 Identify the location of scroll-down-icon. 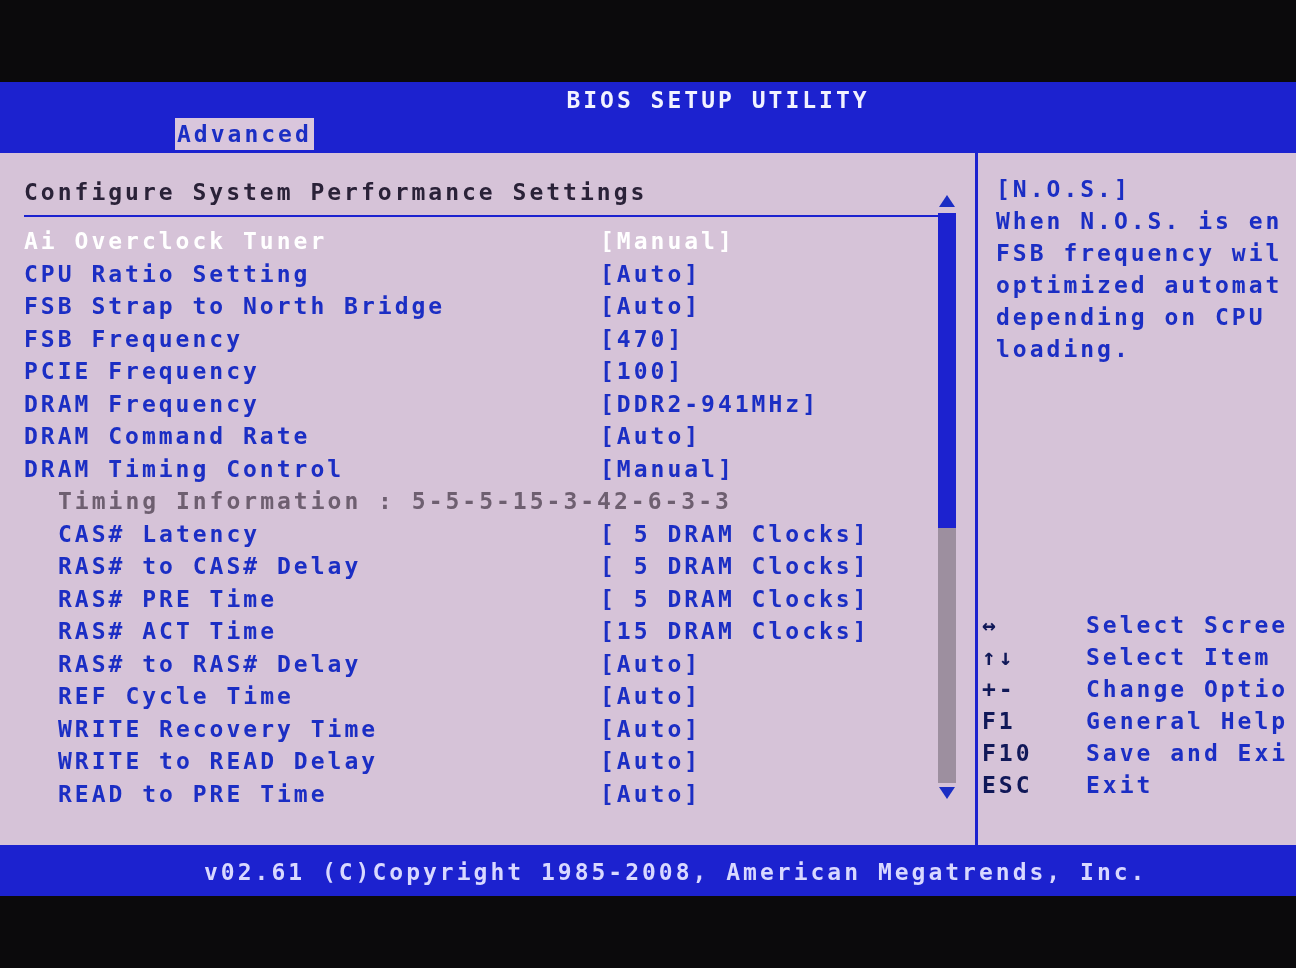
(947, 793).